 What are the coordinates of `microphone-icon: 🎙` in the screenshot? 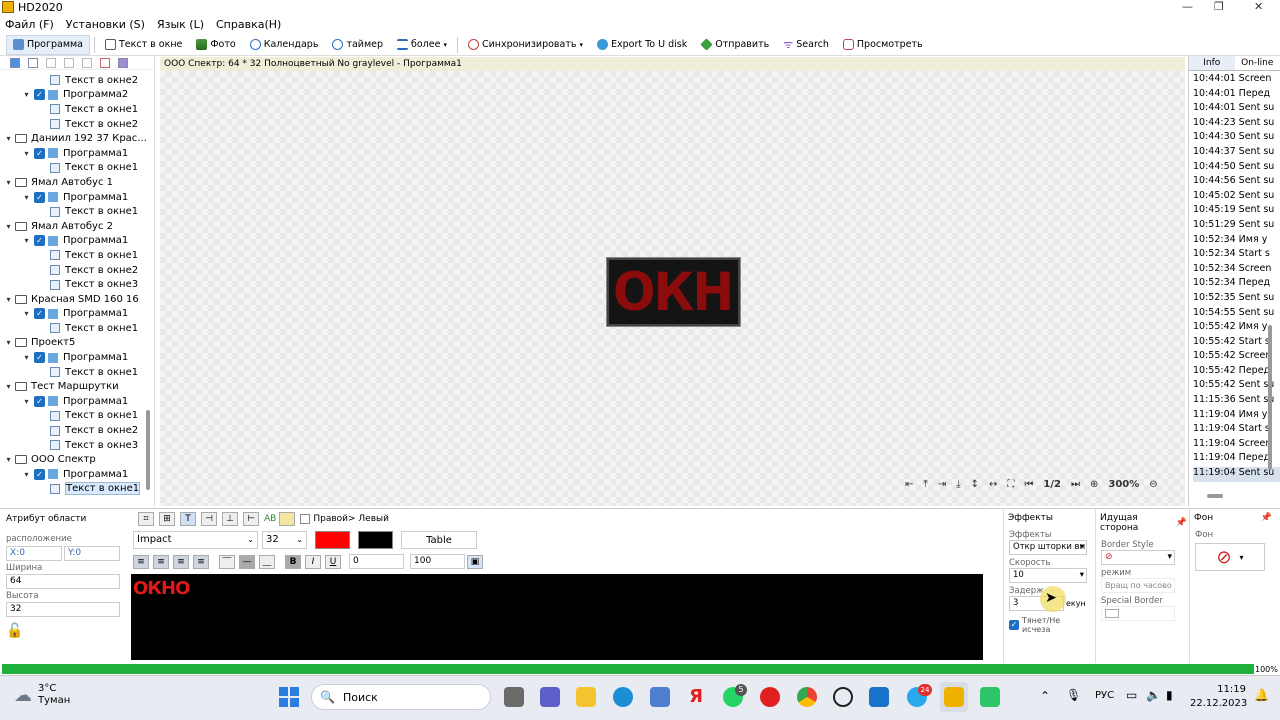 It's located at (1073, 695).